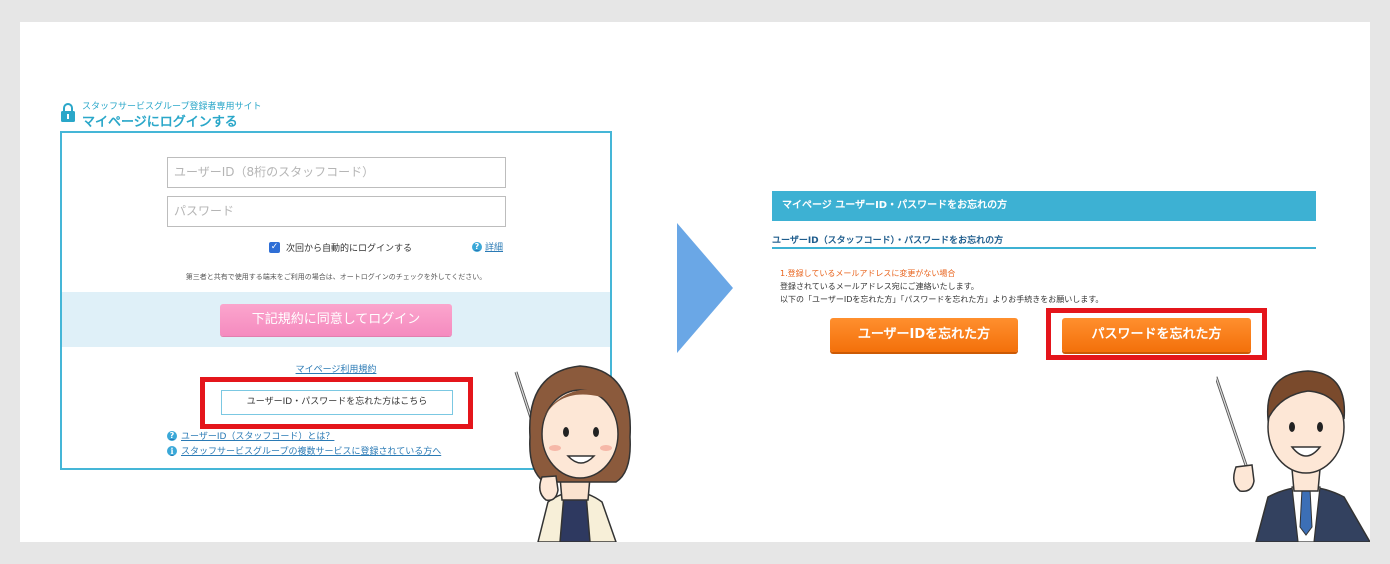 The height and width of the screenshot is (564, 1390). Describe the element at coordinates (336, 211) in the screenshot. I see `password-input: パスワード` at that location.